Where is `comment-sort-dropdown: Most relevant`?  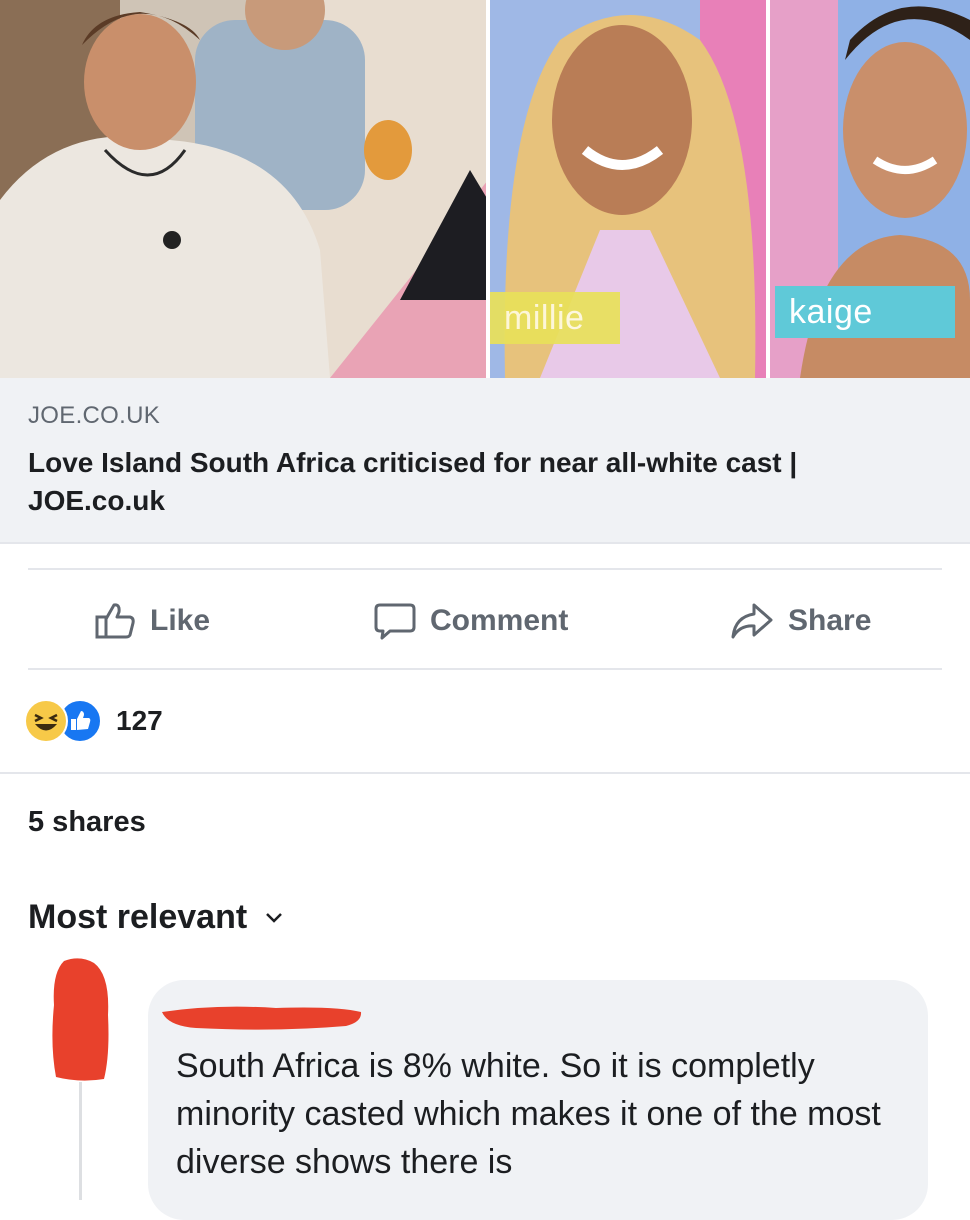 comment-sort-dropdown: Most relevant is located at coordinates (155, 917).